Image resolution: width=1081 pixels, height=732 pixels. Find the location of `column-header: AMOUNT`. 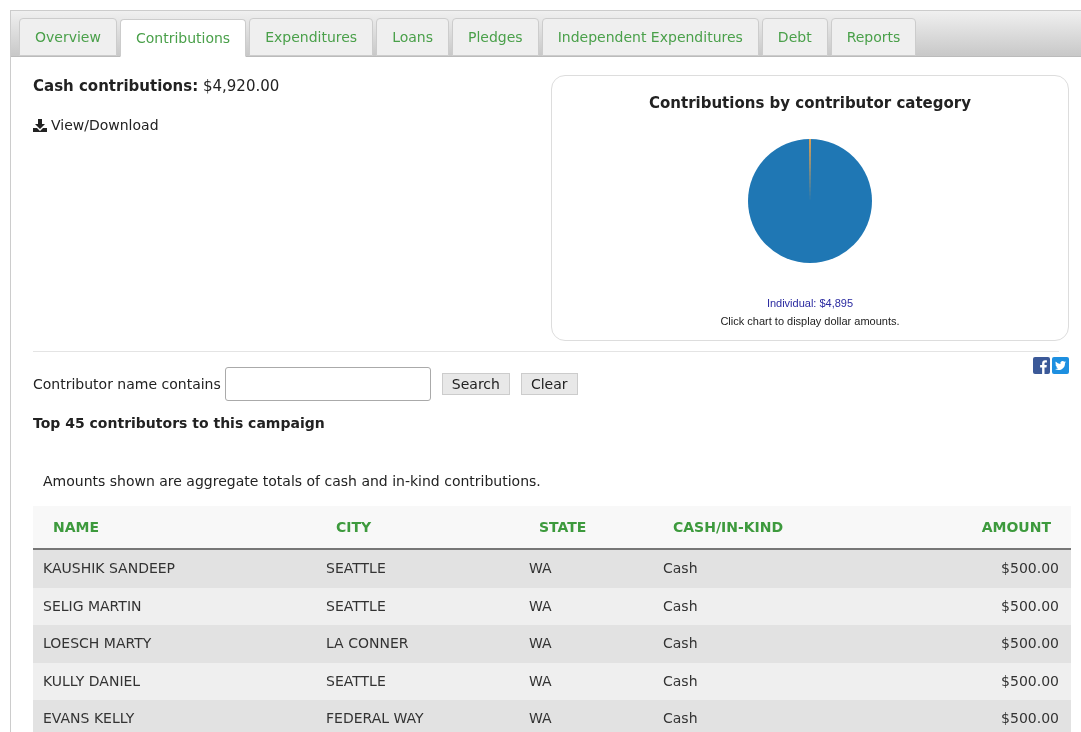

column-header: AMOUNT is located at coordinates (987, 527).